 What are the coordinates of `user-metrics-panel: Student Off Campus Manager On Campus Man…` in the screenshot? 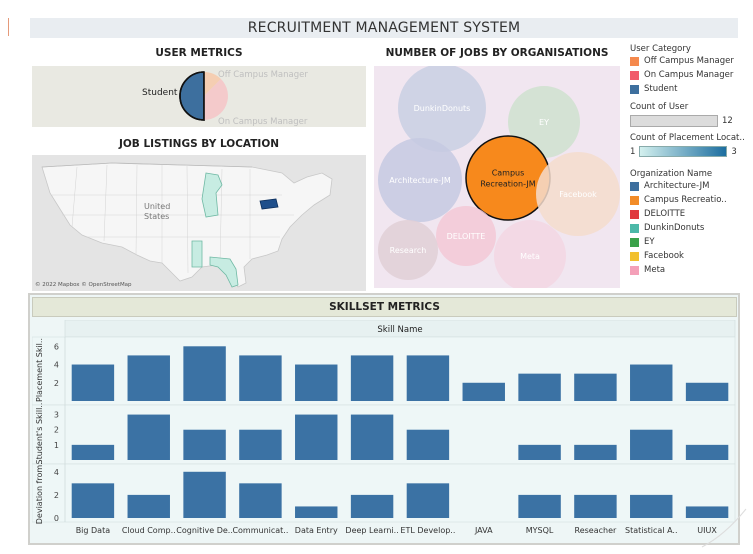 It's located at (199, 96).